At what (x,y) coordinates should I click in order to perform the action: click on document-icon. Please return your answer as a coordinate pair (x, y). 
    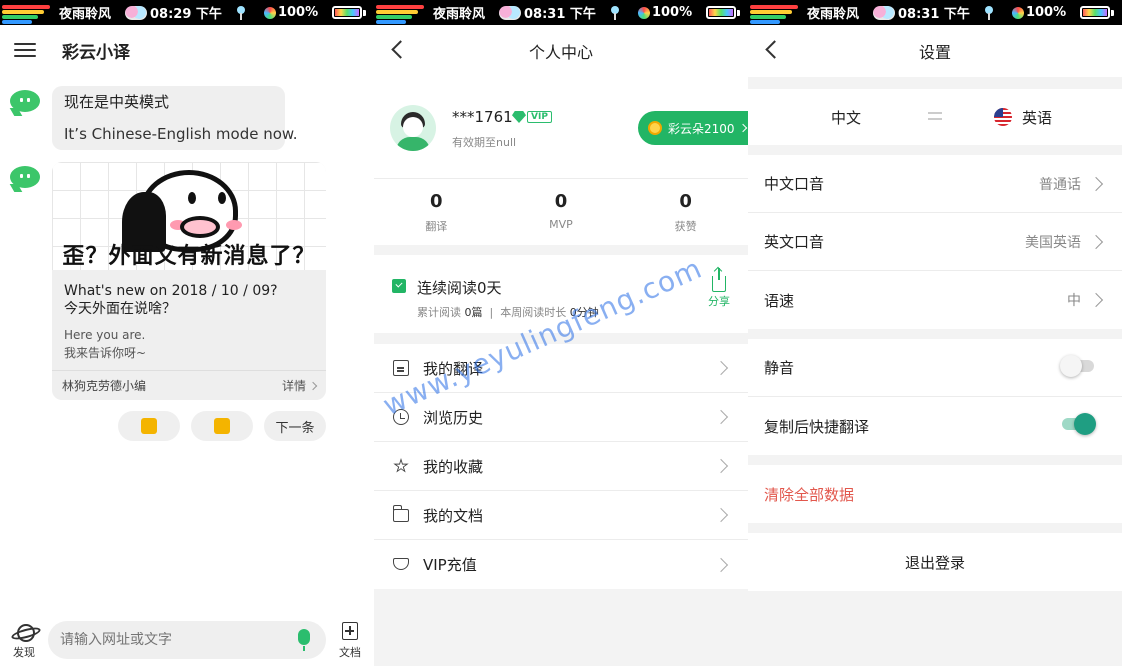
    Looking at the image, I should click on (401, 368).